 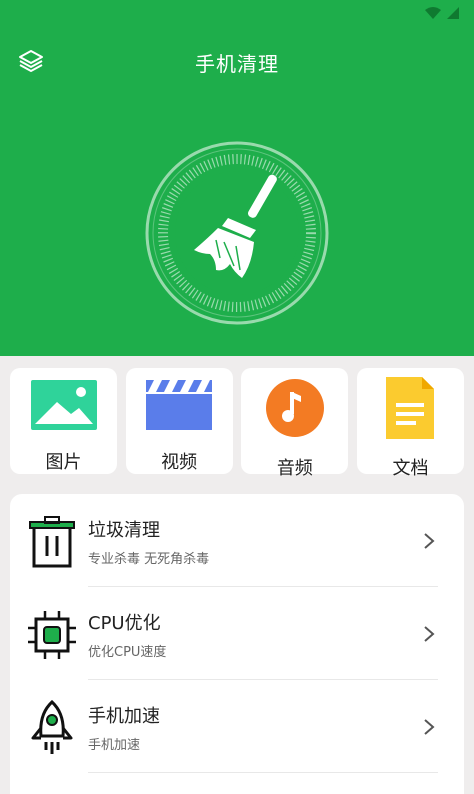 I want to click on tool-row-junk-clean: 垃圾清理 专业杀毒 无死角杀毒, so click(x=237, y=540).